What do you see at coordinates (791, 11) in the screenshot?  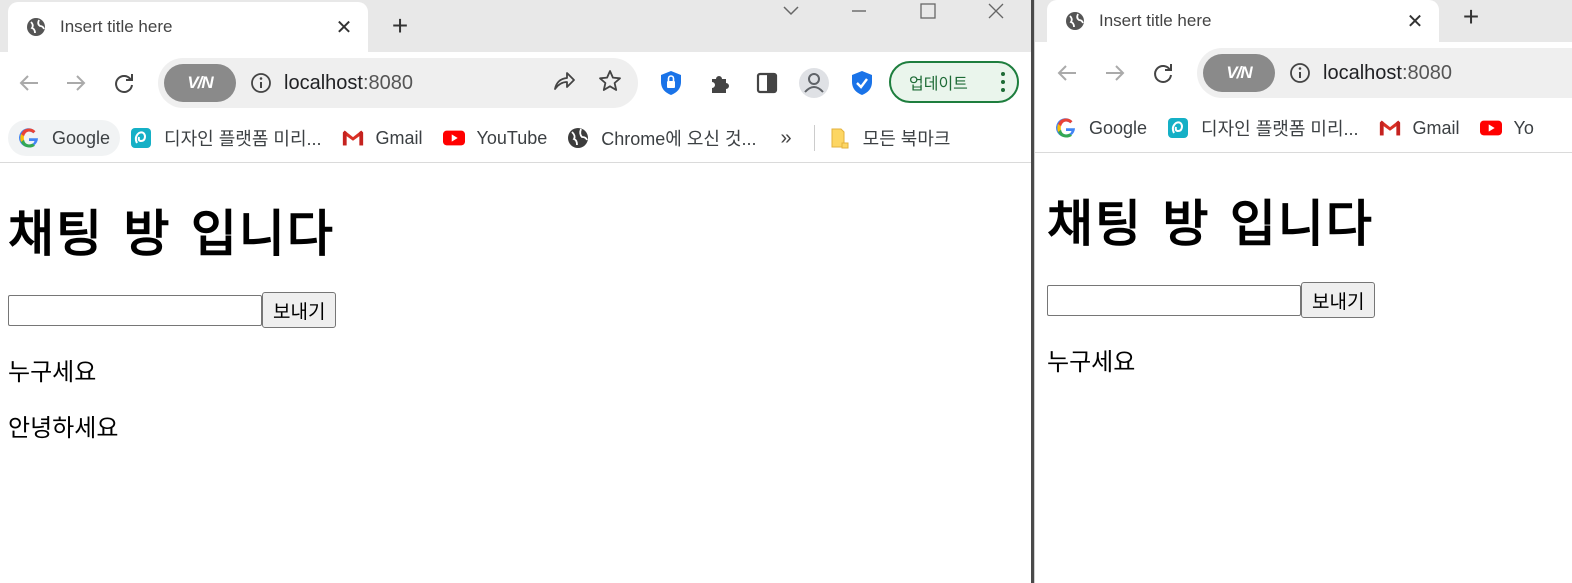 I see `tab-search-chevron-icon` at bounding box center [791, 11].